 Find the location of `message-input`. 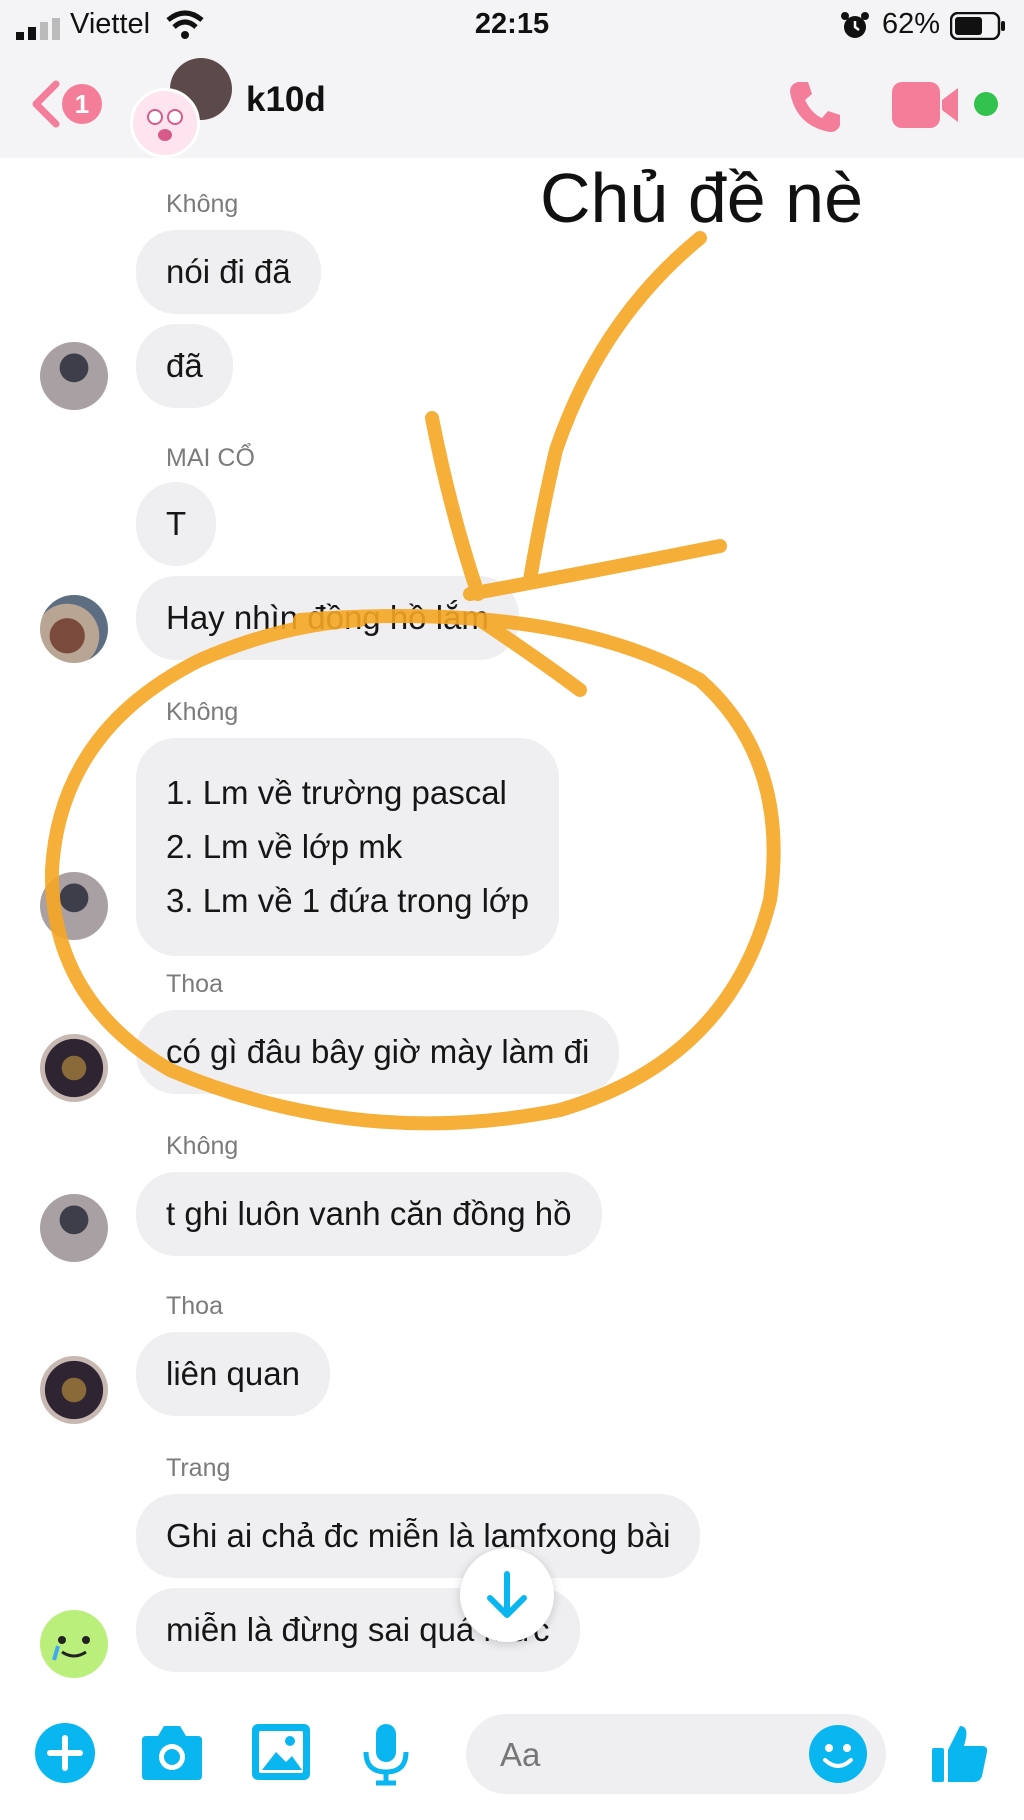

message-input is located at coordinates (650, 1755).